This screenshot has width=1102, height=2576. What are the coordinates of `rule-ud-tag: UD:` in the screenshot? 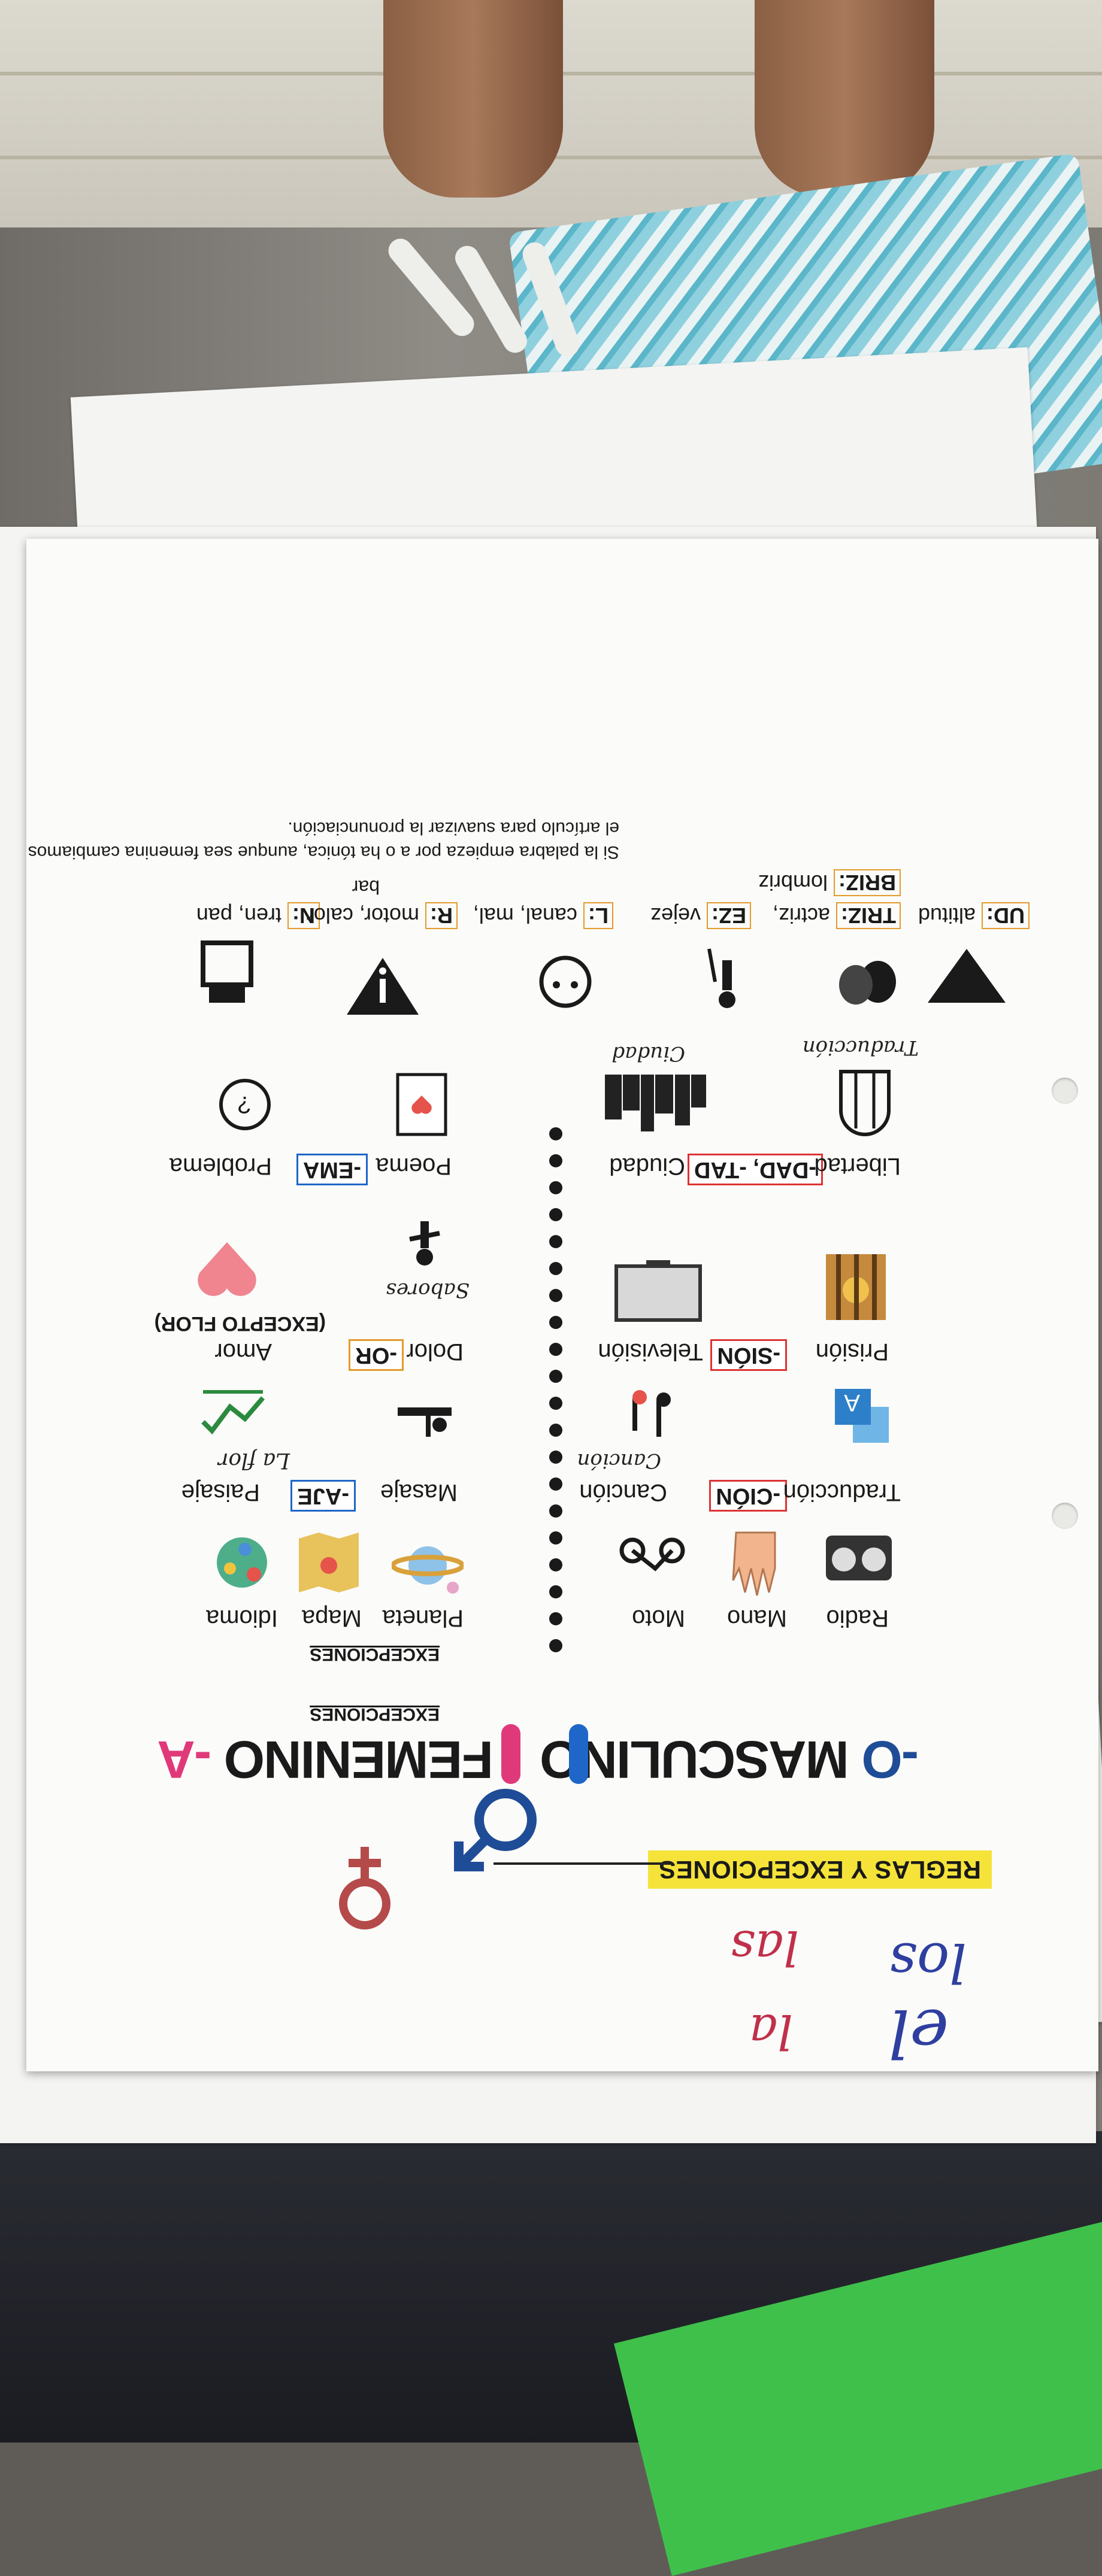 It's located at (1006, 915).